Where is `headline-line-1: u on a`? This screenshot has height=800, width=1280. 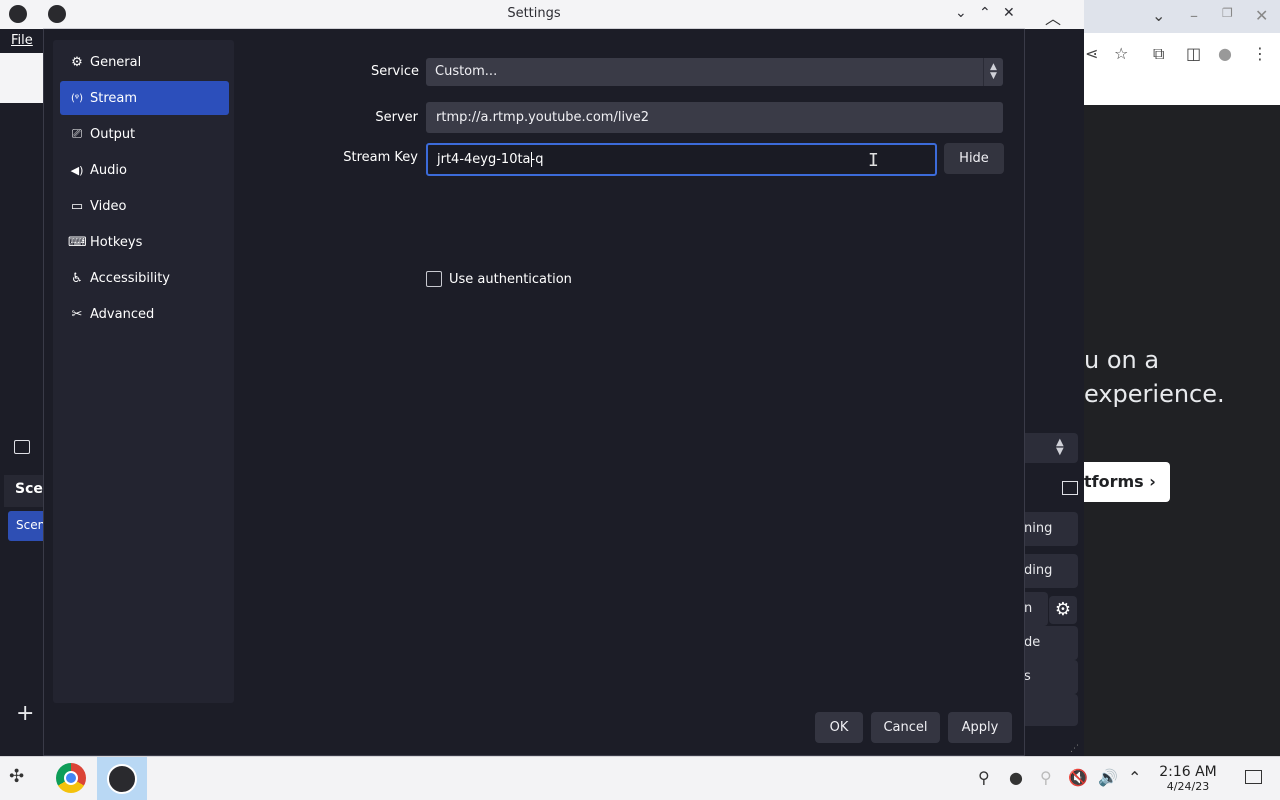
headline-line-1: u on a is located at coordinates (1122, 360).